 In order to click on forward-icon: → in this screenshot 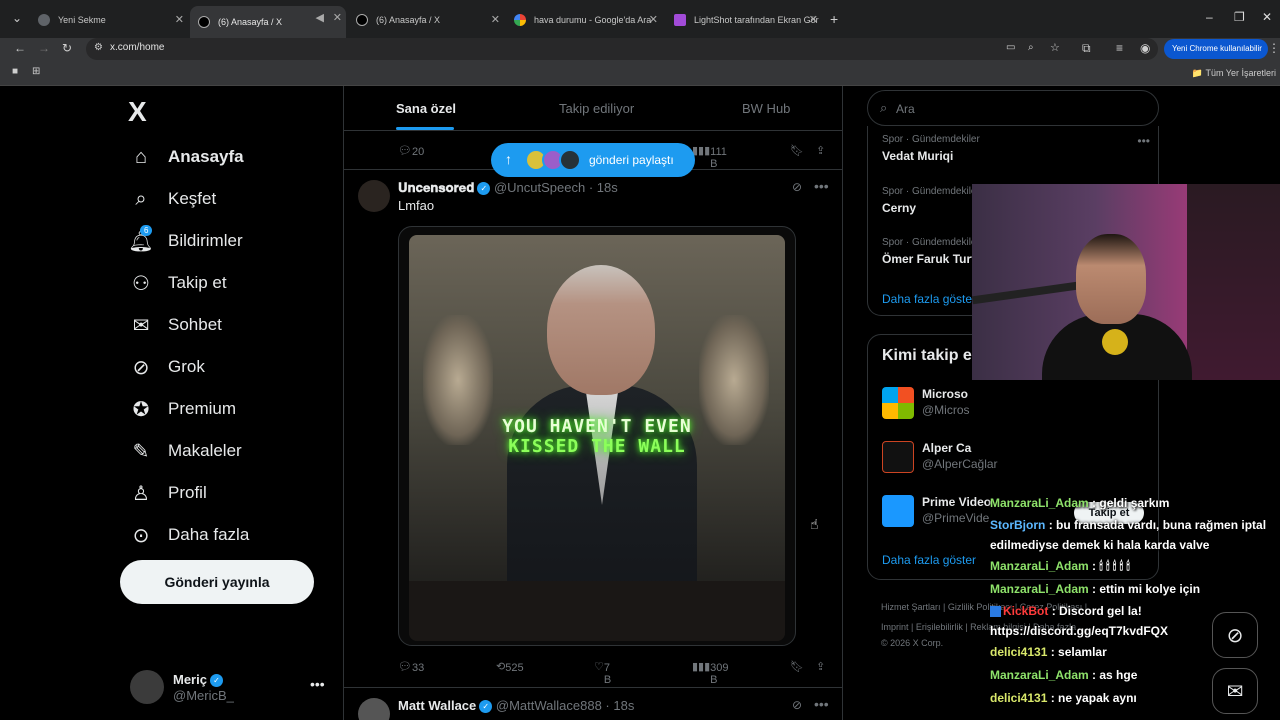, I will do `click(44, 48)`.